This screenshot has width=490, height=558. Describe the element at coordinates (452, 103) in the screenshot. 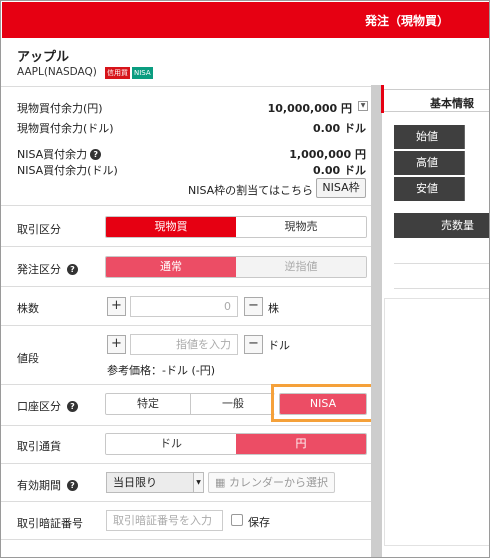

I see `tab-basic-info-label: 基本情報` at that location.